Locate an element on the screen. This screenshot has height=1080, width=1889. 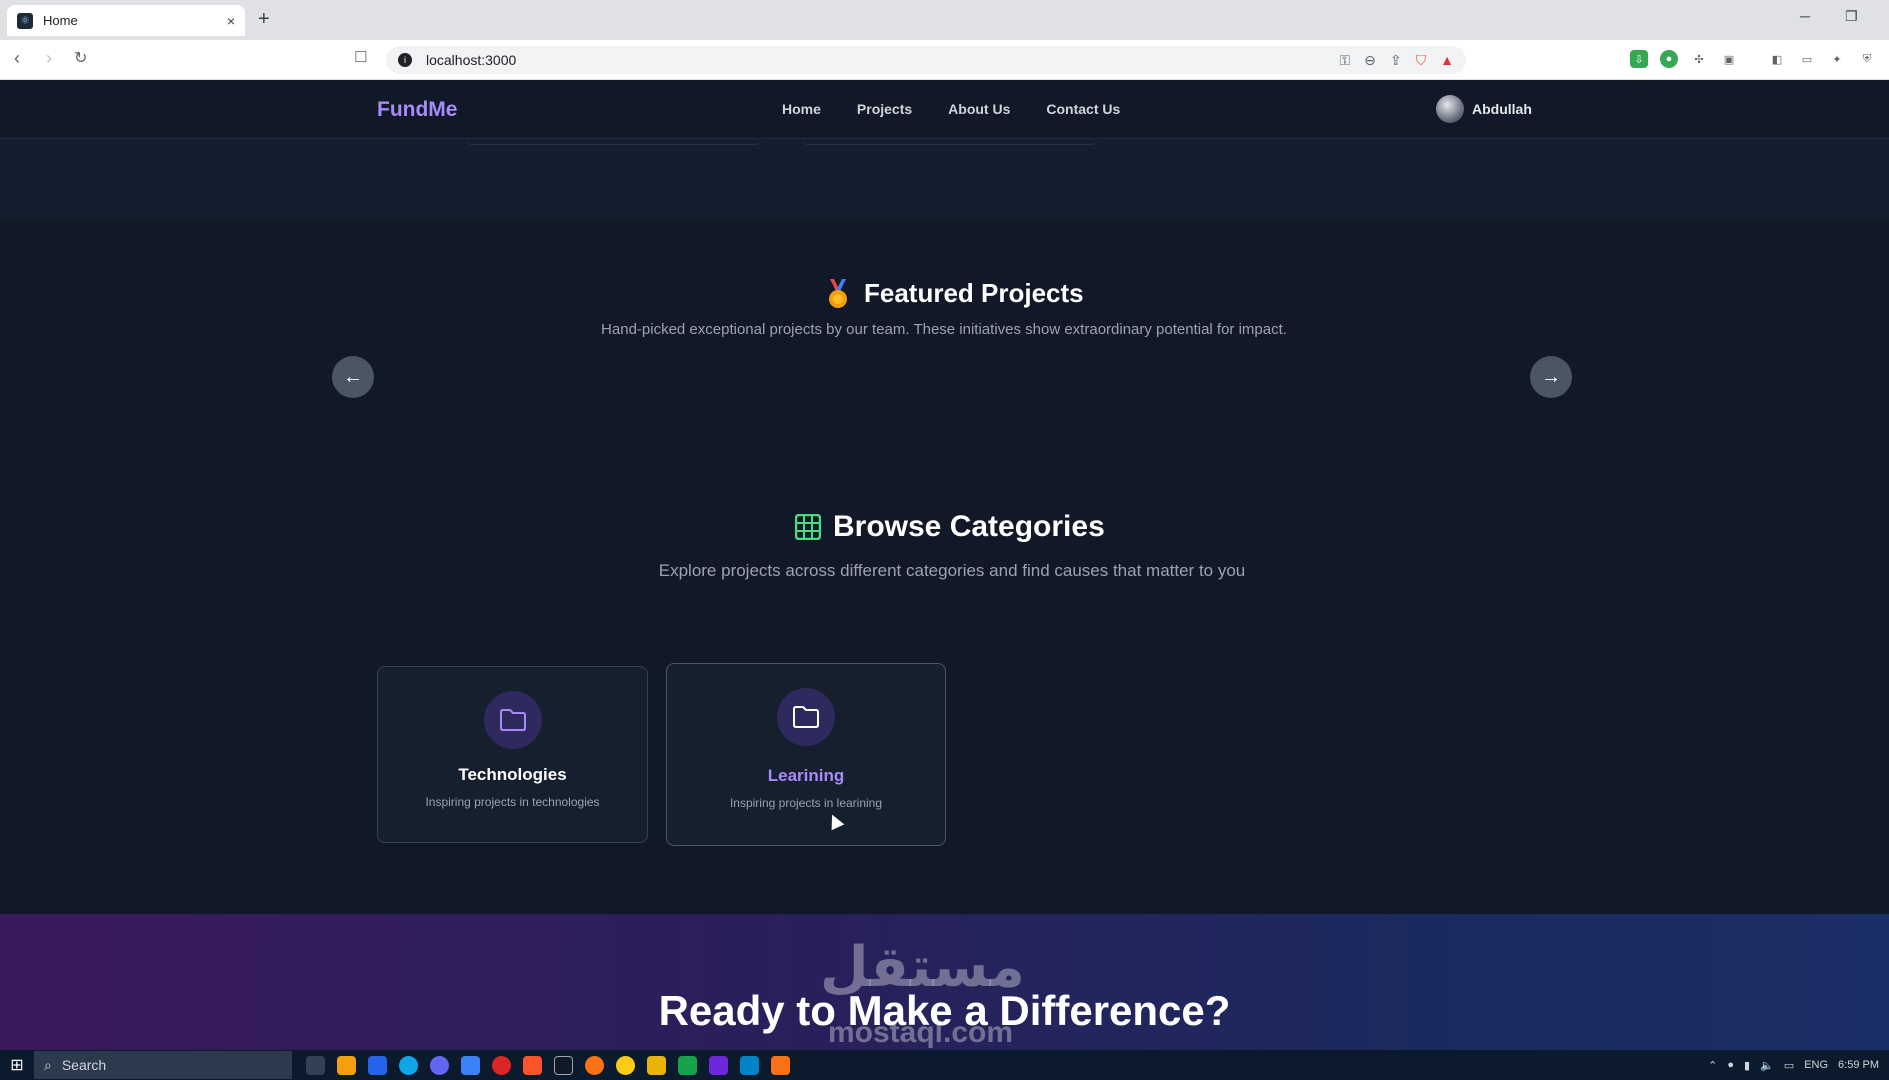
brave-icon is located at coordinates (532, 1065).